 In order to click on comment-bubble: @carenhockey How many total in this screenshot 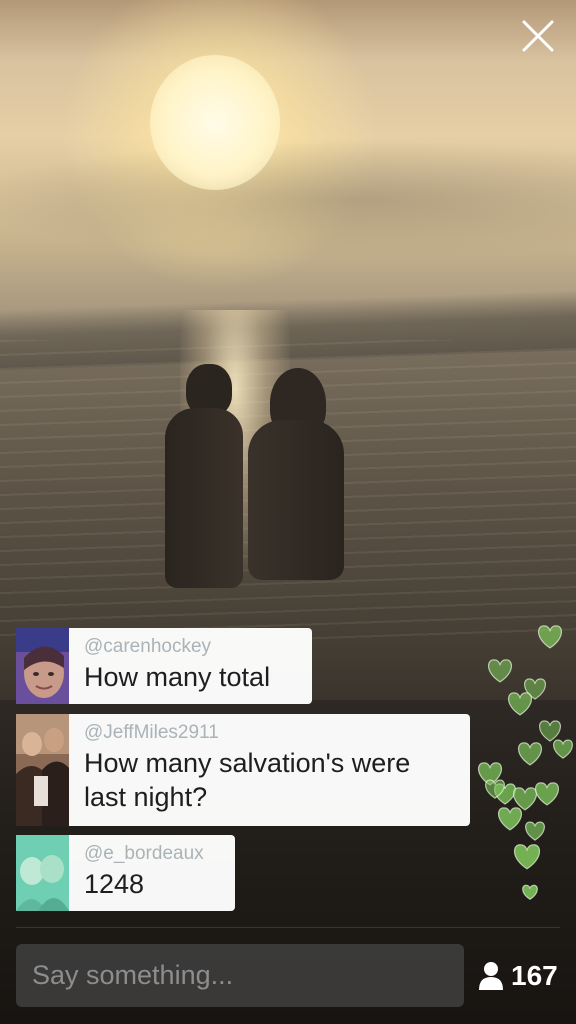, I will do `click(190, 666)`.